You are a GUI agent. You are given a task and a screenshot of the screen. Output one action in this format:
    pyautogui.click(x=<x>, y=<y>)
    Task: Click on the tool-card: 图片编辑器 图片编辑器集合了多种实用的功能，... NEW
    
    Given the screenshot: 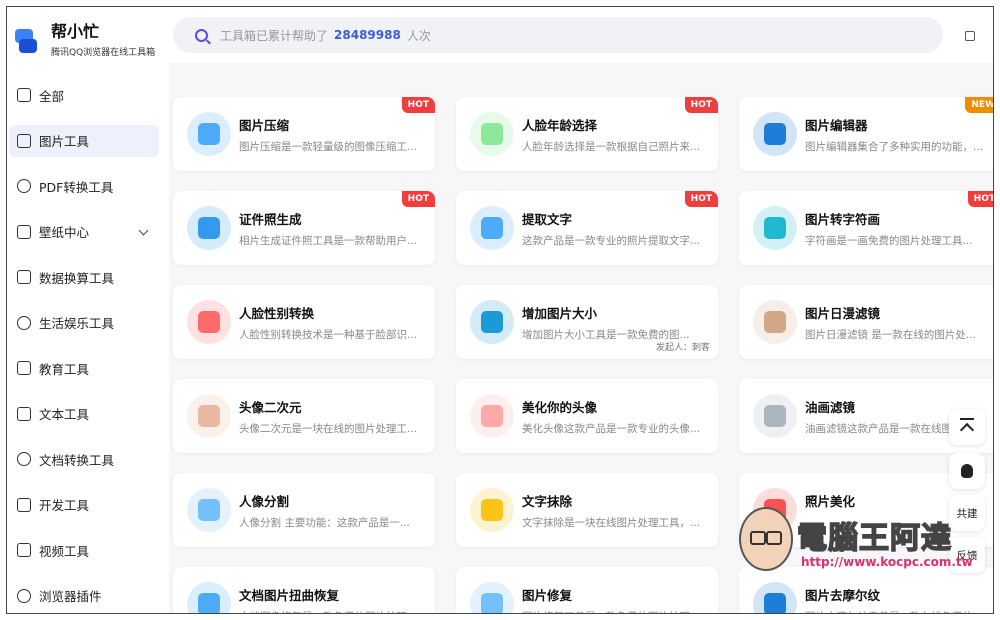 What is the action you would take?
    pyautogui.click(x=866, y=134)
    